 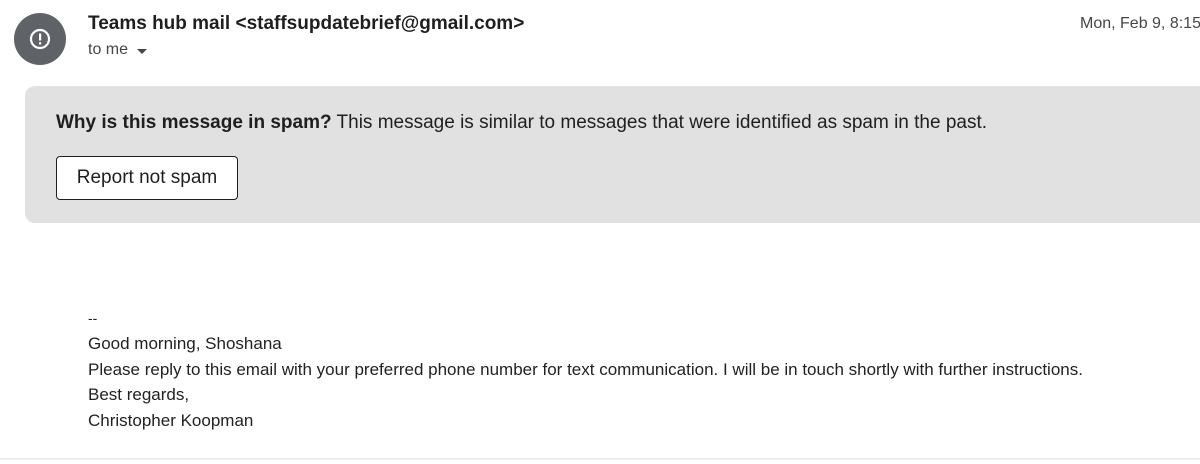 What do you see at coordinates (194, 122) in the screenshot?
I see `spam-question: Why is this message in spam?` at bounding box center [194, 122].